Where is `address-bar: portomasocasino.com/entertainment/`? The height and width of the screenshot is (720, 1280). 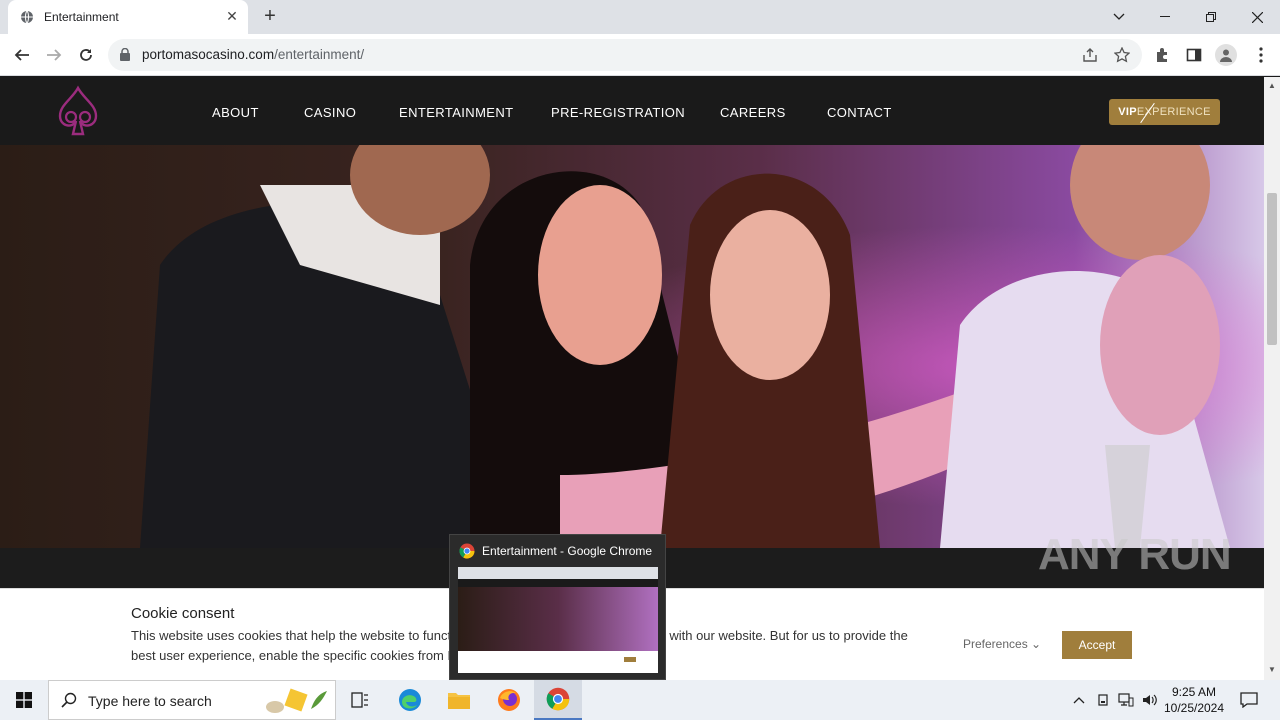 address-bar: portomasocasino.com/entertainment/ is located at coordinates (625, 55).